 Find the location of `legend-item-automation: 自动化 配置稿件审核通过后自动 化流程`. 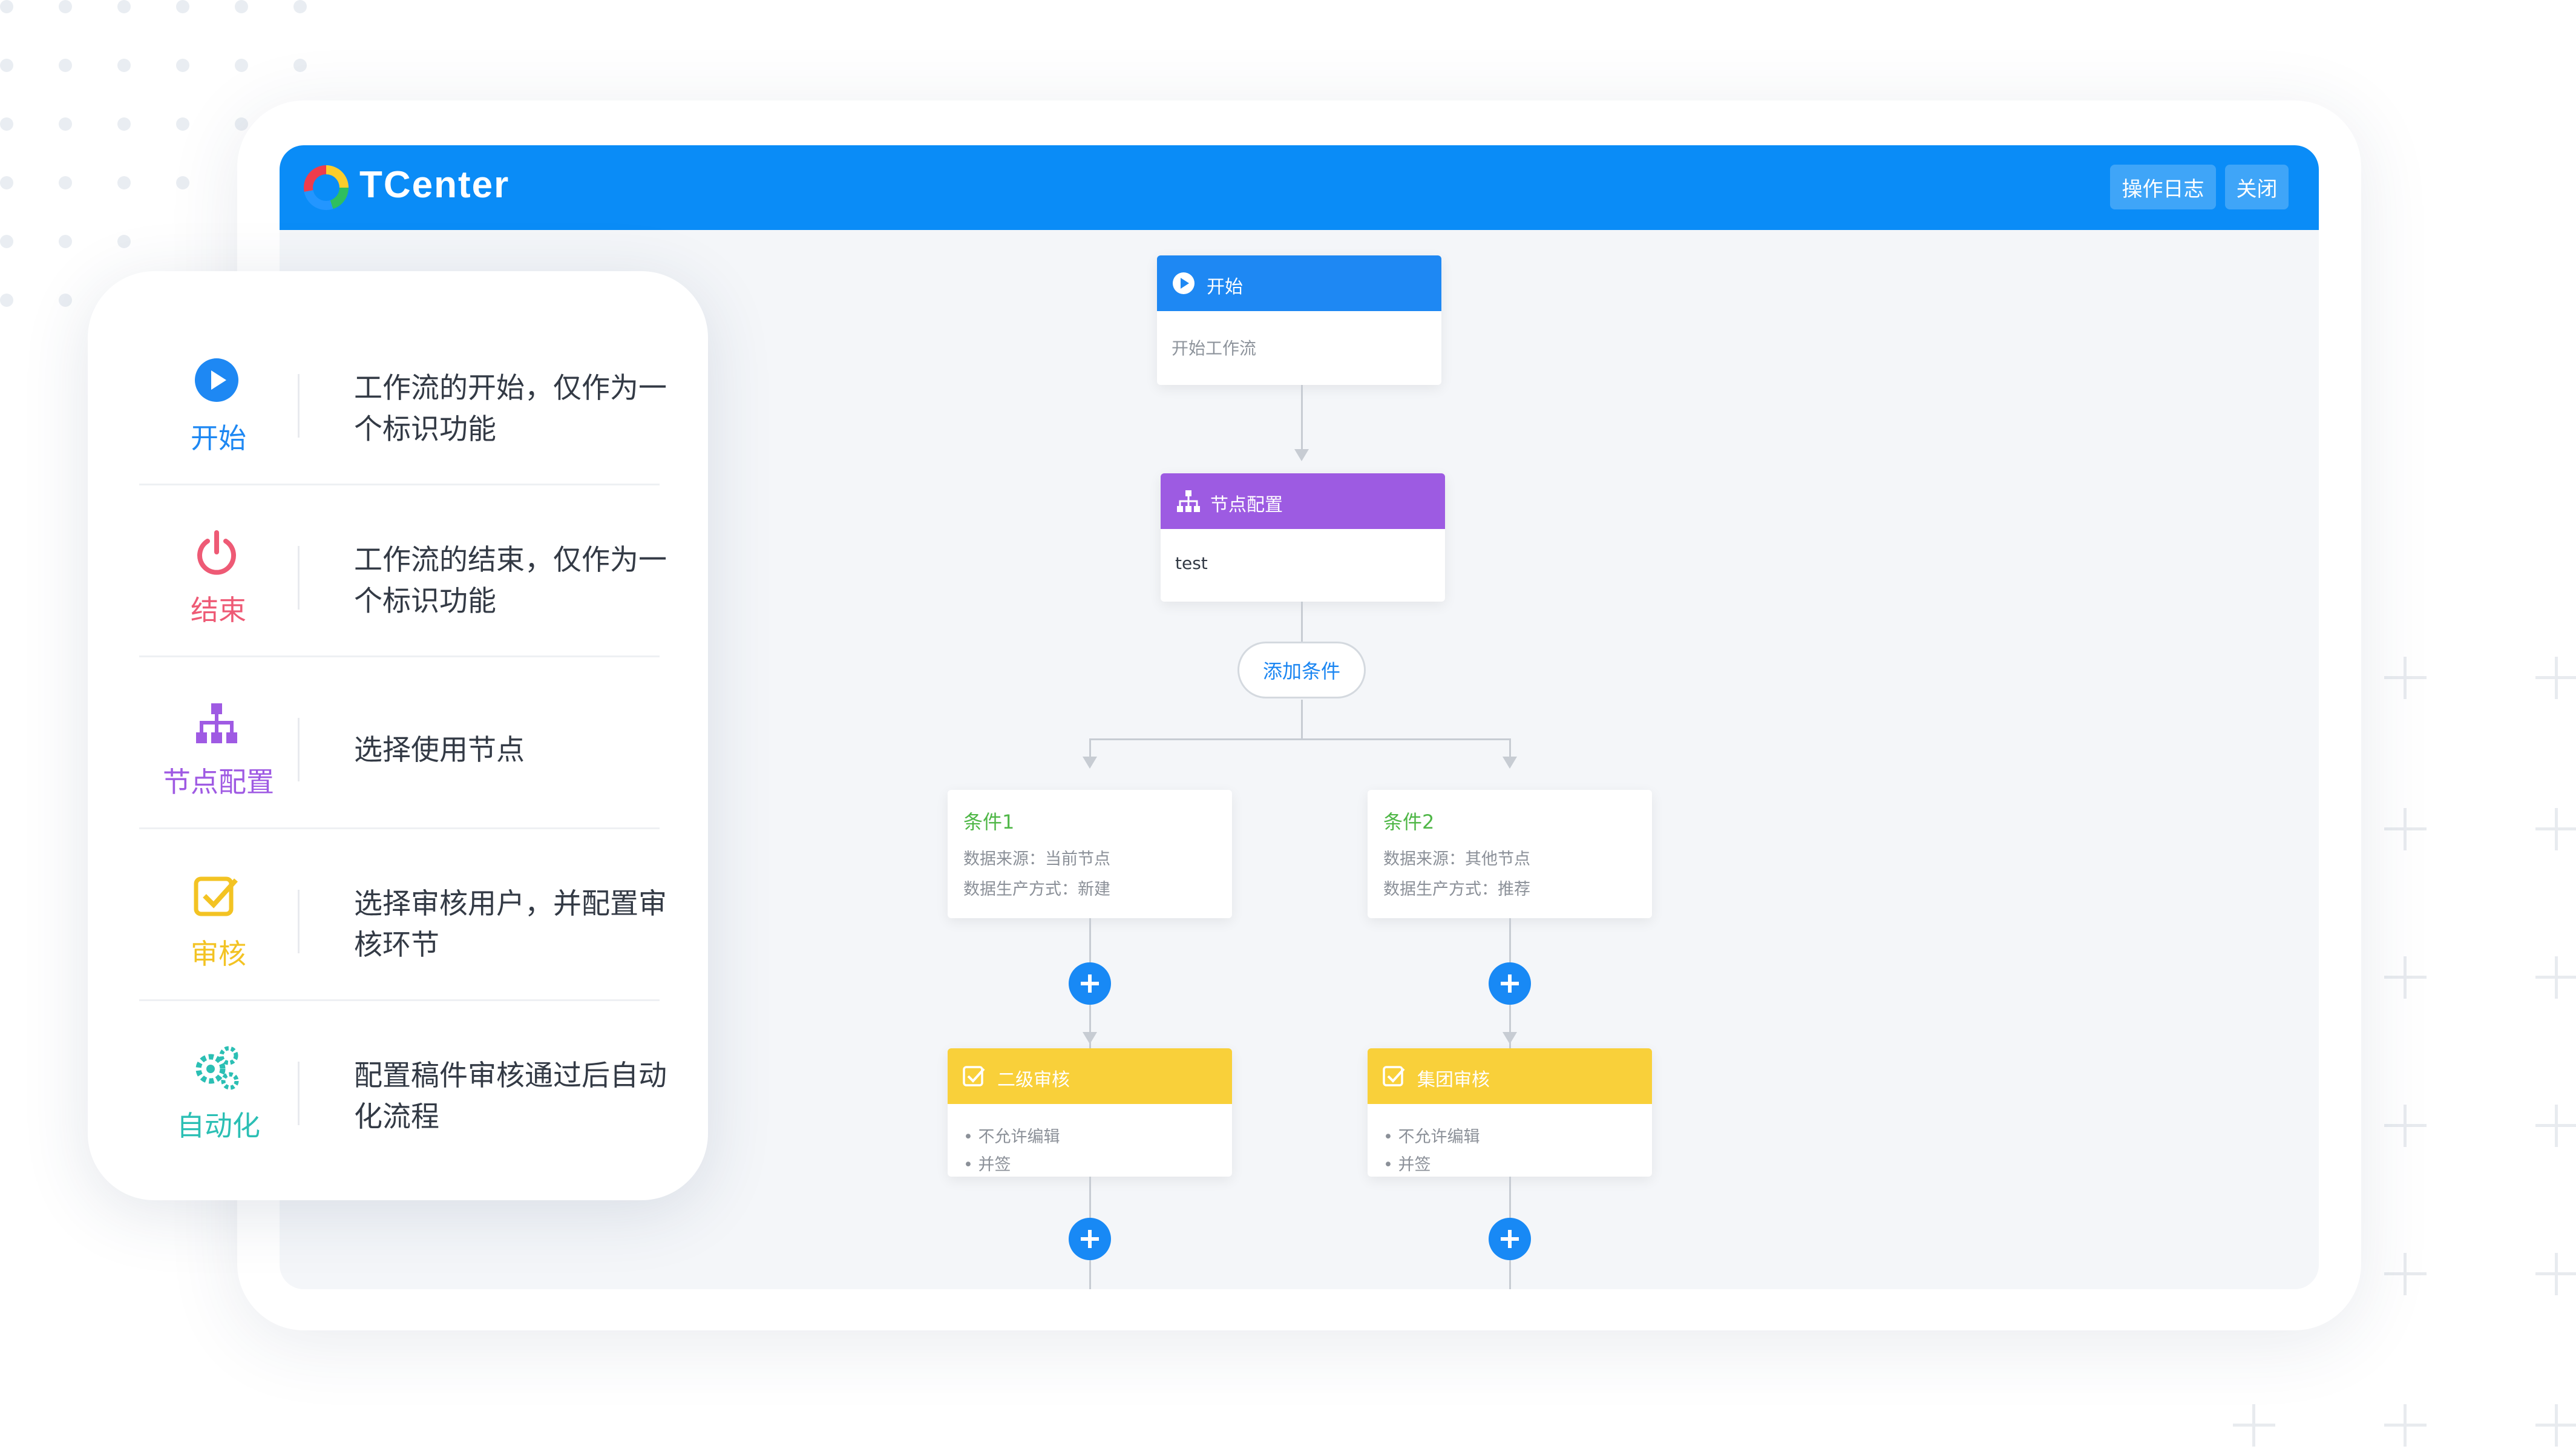

legend-item-automation: 自动化 配置稿件审核通过后自动 化流程 is located at coordinates (403, 1079).